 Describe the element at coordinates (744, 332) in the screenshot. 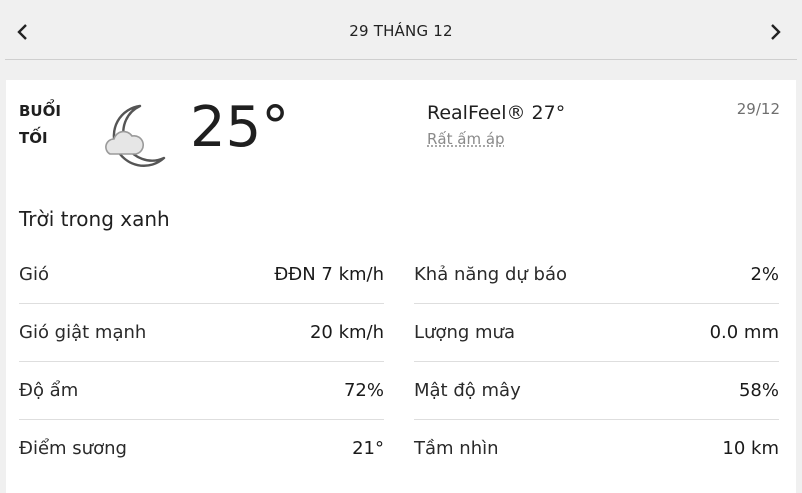

I see `detail-value: 0.0 mm` at that location.